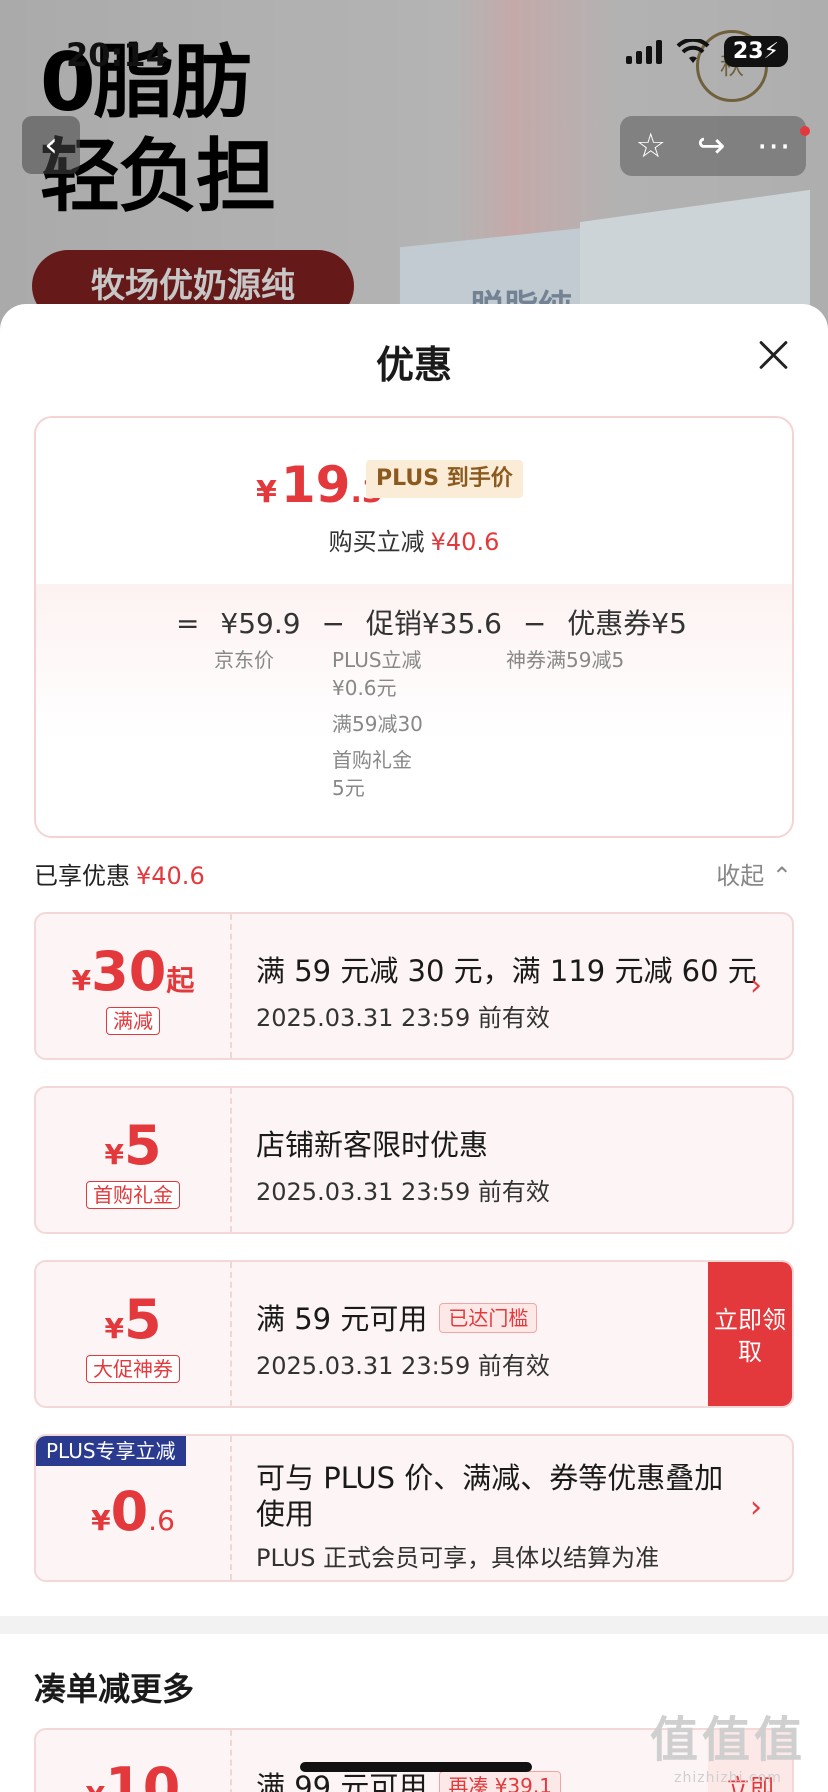 The width and height of the screenshot is (828, 1792). Describe the element at coordinates (627, 623) in the screenshot. I see `formula-coupon: 优惠券¥5` at that location.